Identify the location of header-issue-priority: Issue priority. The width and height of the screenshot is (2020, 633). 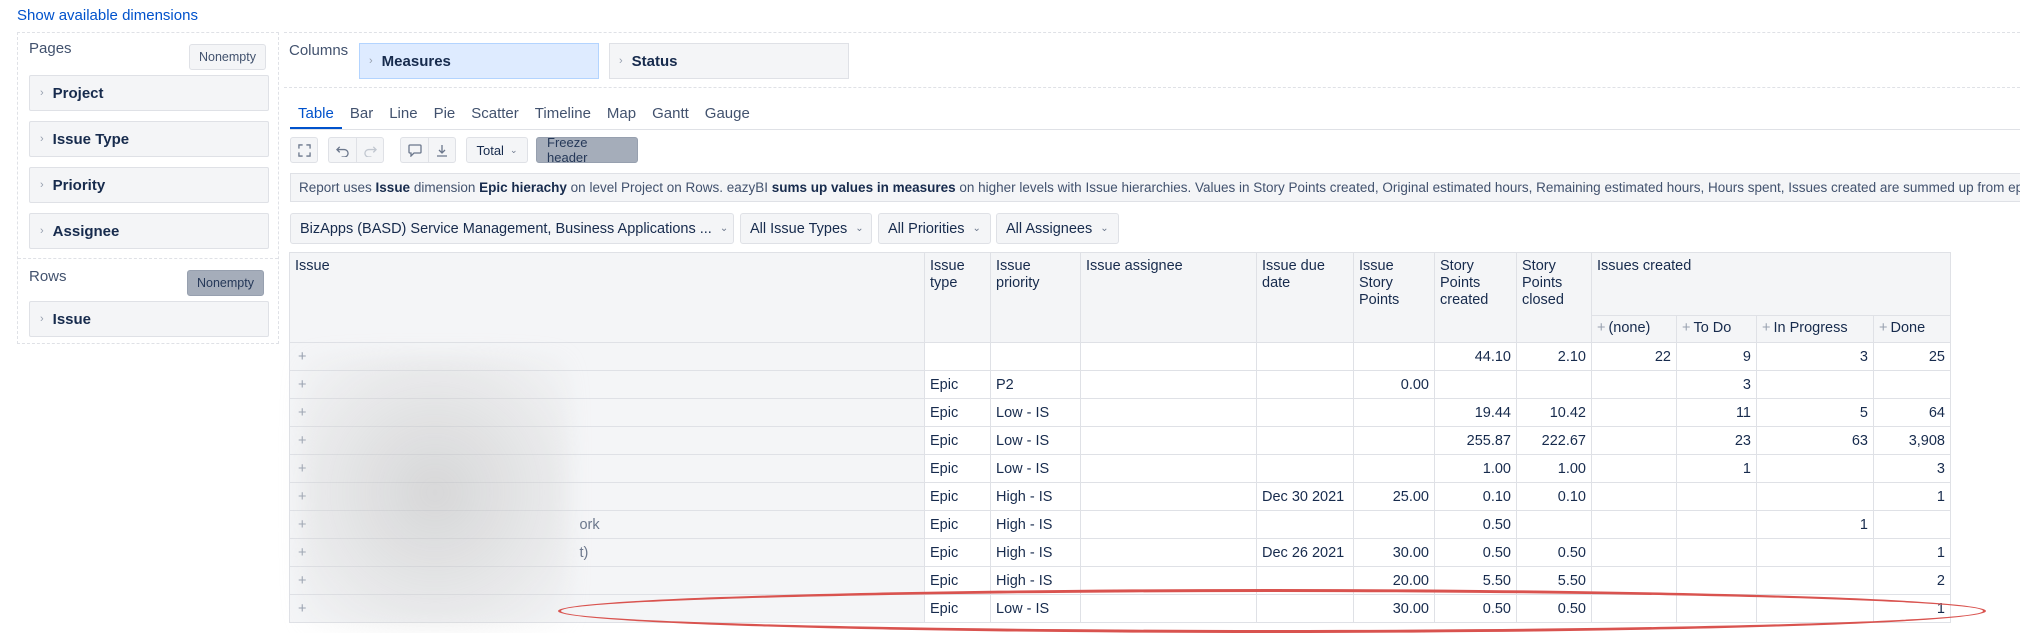
(1035, 297).